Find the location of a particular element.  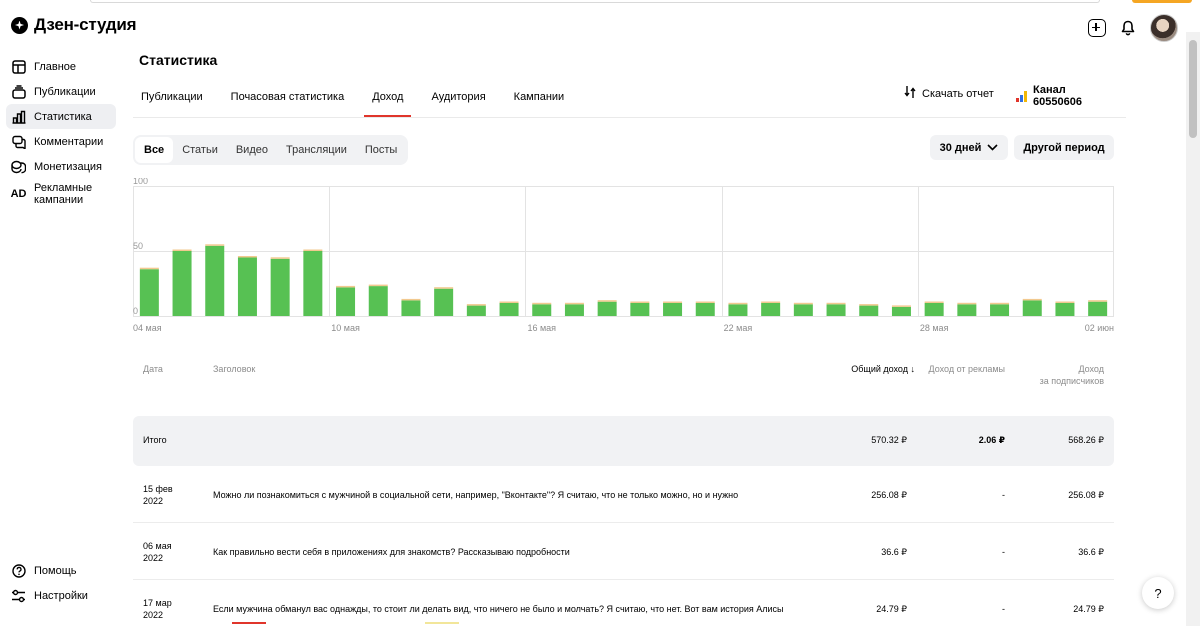

sidebar-item-comments: Комментарии is located at coordinates (61, 141).